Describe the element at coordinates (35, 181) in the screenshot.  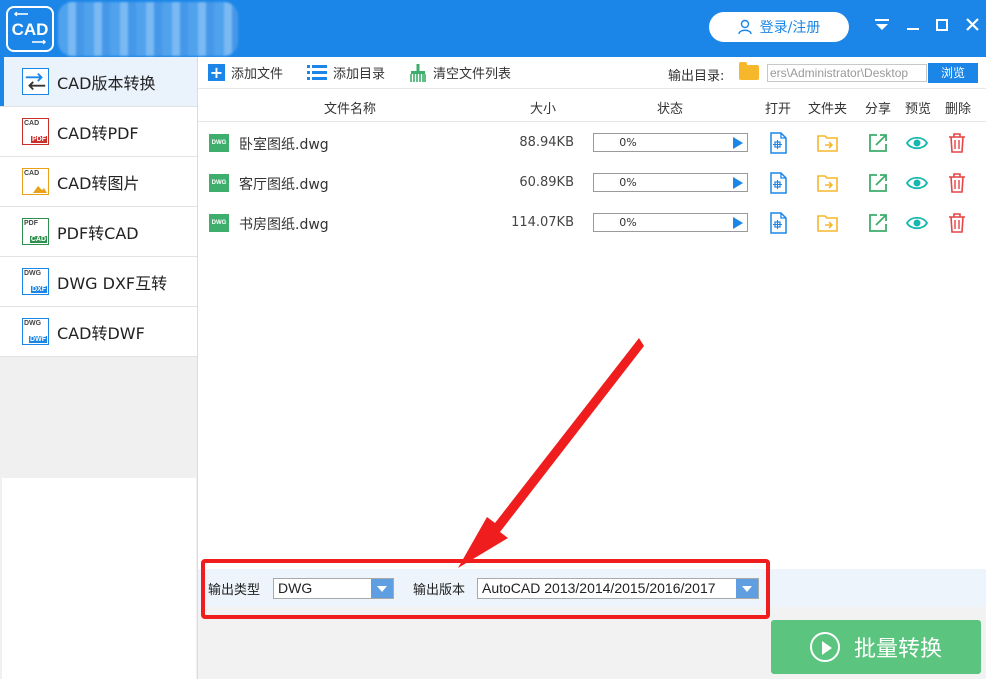
I see `cad-to-image-icon: CAD` at that location.